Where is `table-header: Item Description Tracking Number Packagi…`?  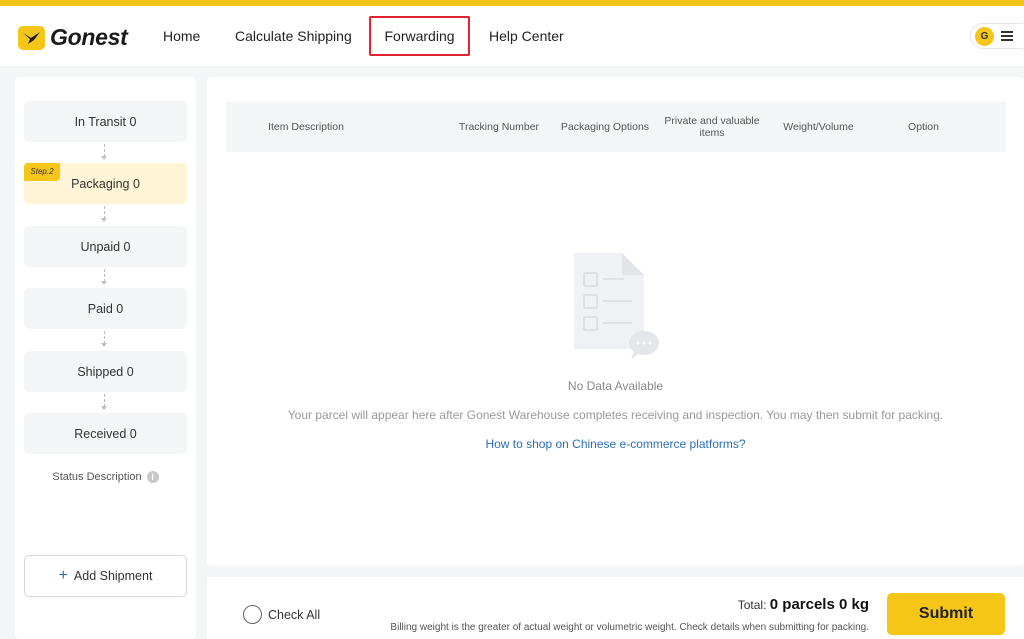 table-header: Item Description Tracking Number Packagi… is located at coordinates (616, 127).